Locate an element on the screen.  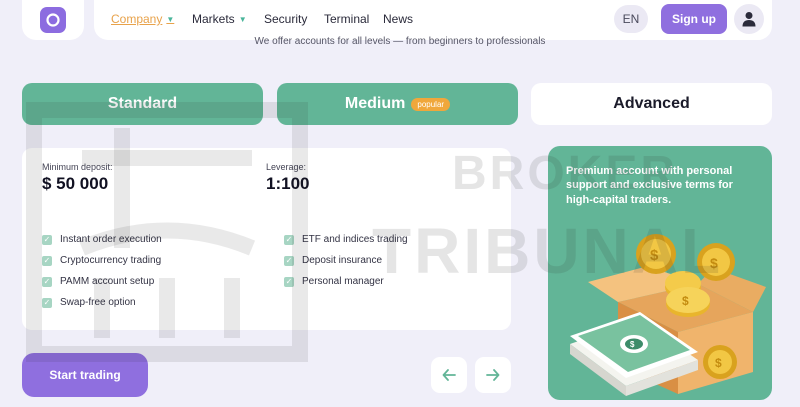
feature-item: ✓ ETF and indices trading is located at coordinates (346, 239).